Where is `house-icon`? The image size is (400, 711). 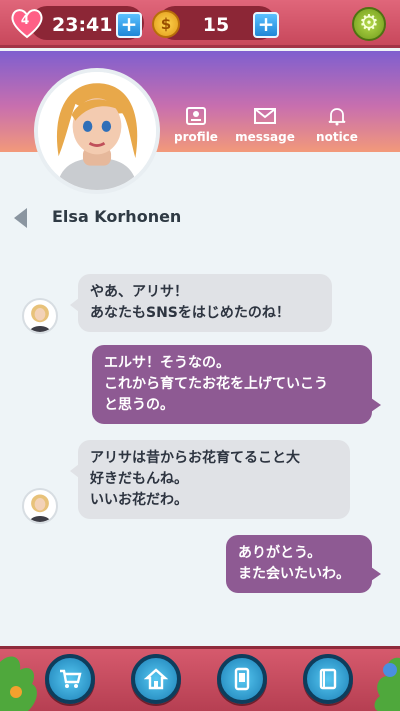
house-icon is located at coordinates (156, 679).